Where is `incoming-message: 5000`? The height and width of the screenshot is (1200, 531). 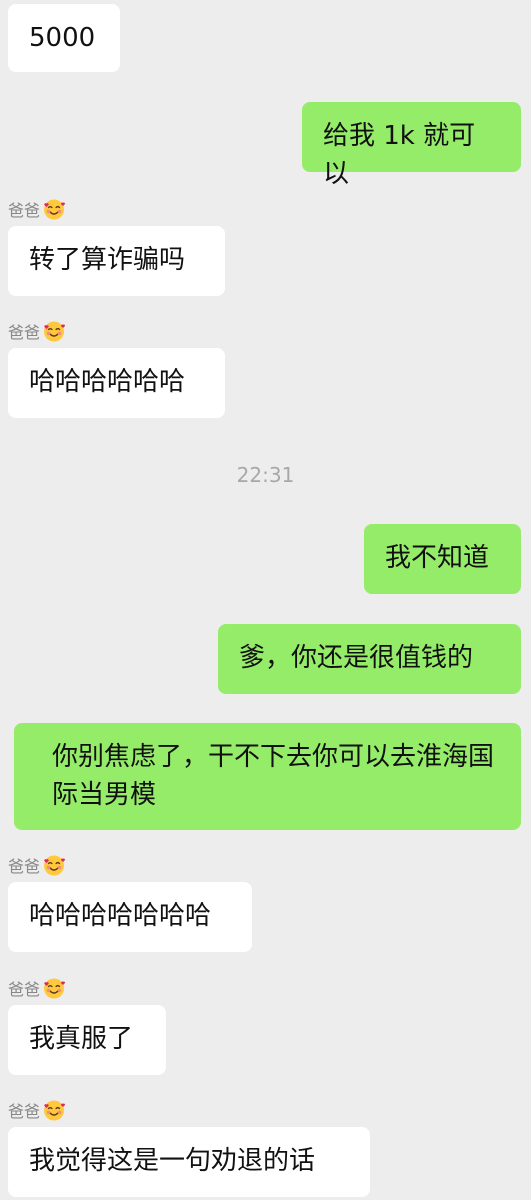
incoming-message: 5000 is located at coordinates (64, 38).